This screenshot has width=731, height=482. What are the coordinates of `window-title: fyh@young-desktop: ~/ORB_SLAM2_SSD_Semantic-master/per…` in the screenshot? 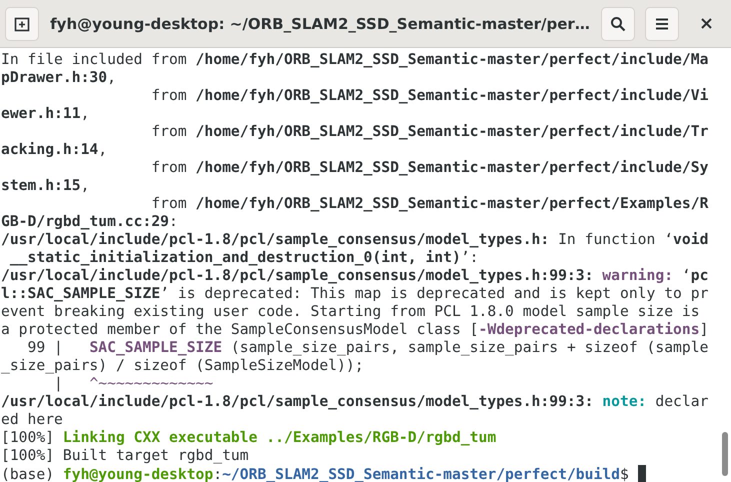 It's located at (320, 23).